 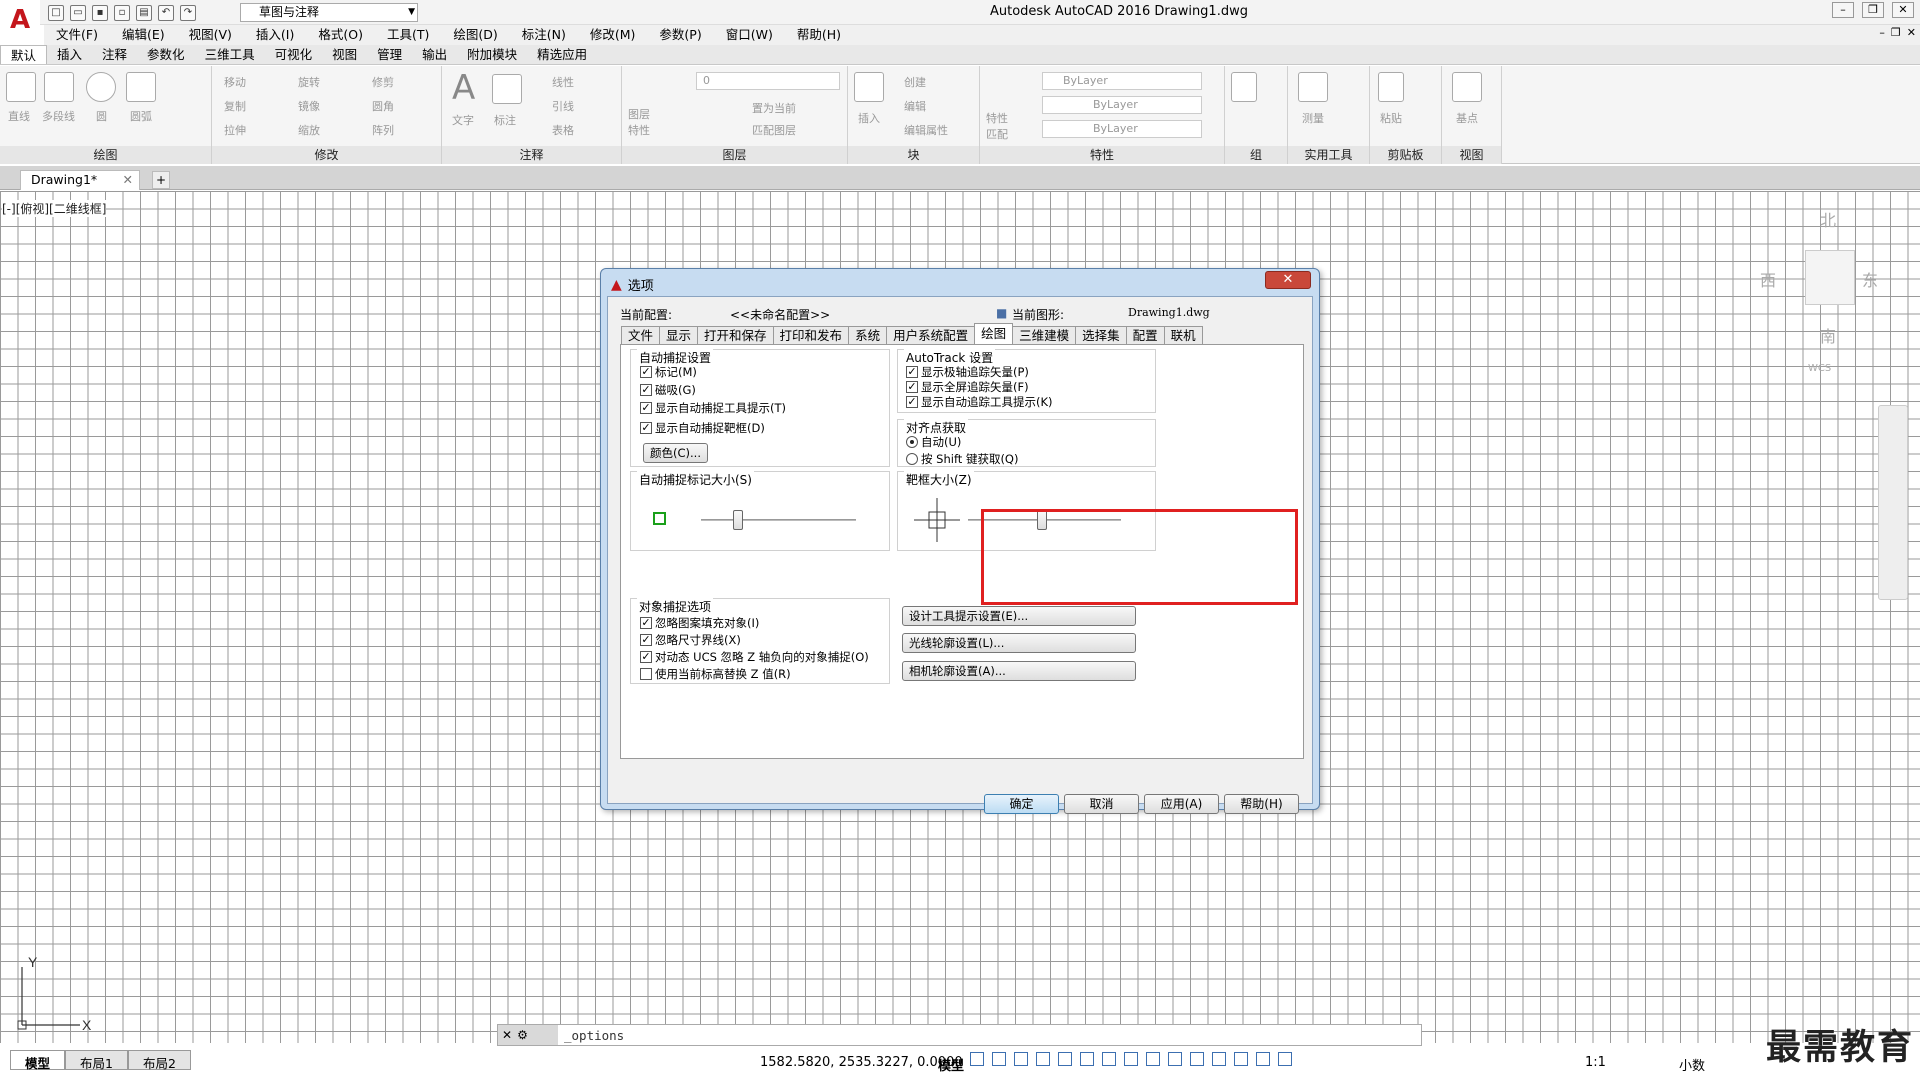 What do you see at coordinates (1109, 1059) in the screenshot?
I see `lineweight-icon` at bounding box center [1109, 1059].